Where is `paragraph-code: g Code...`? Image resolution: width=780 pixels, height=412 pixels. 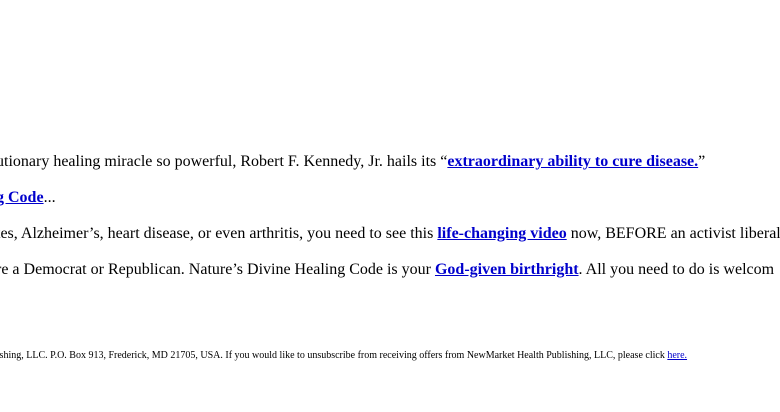
paragraph-code: g Code... is located at coordinates (28, 198).